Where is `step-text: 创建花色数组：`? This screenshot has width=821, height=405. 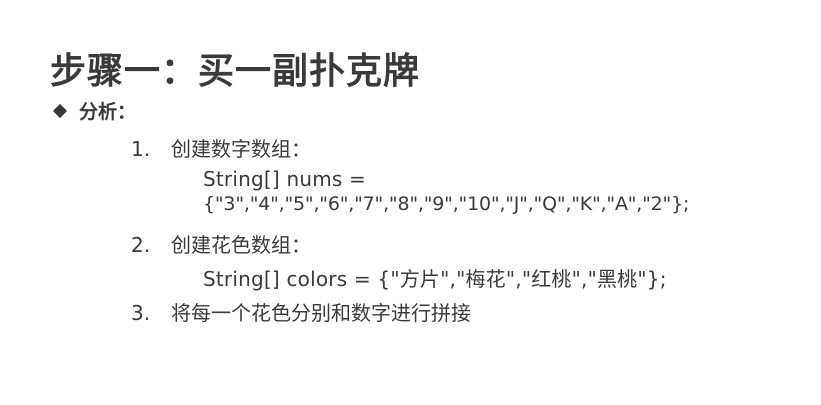 step-text: 创建花色数组： is located at coordinates (241, 245).